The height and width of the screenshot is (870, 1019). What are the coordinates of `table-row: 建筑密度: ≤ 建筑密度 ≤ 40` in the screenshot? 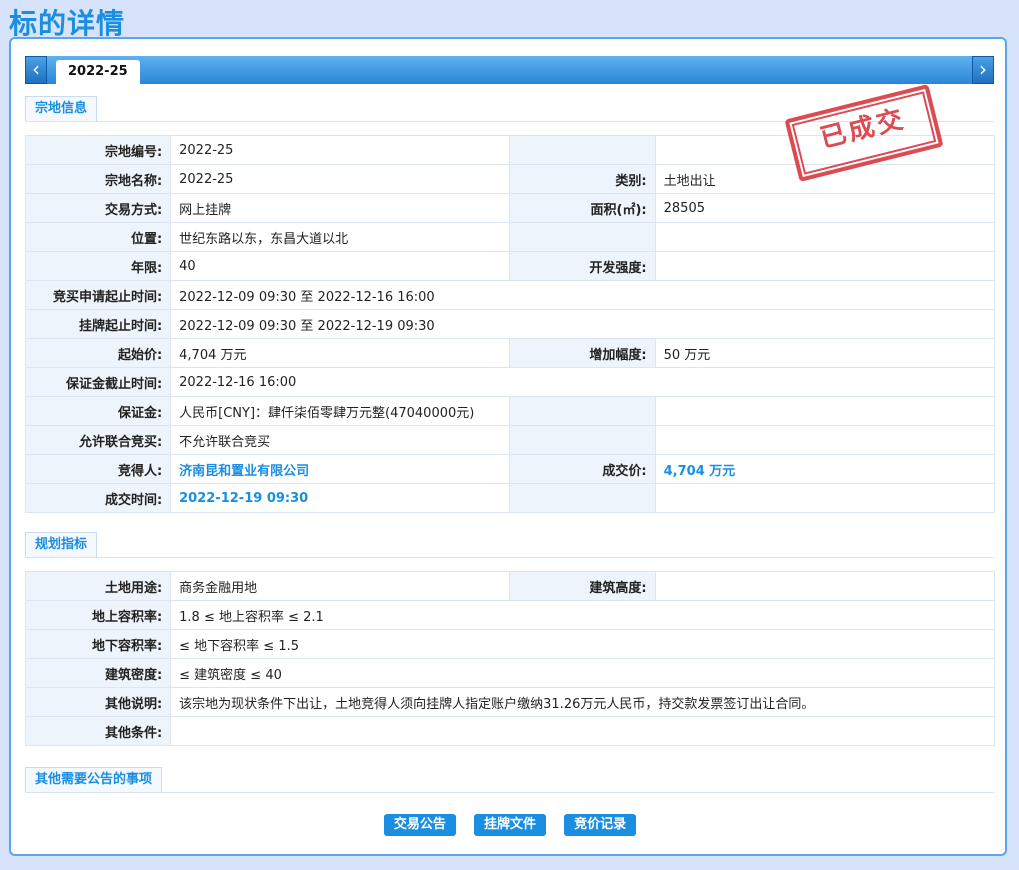 It's located at (509, 673).